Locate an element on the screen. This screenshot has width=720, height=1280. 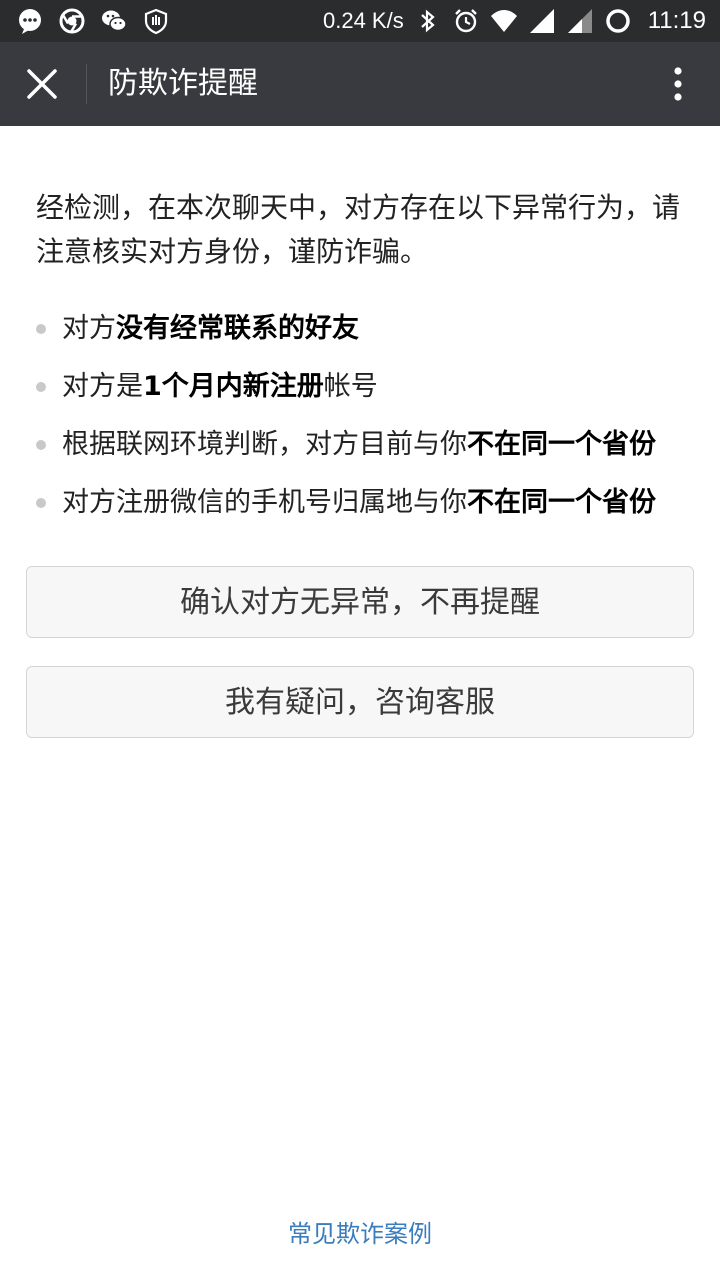
warning-intro: 经检测，在本次聊天中，对方存在以下异常行为，请注意核实对方身份，谨防诈骗。 is located at coordinates (358, 229).